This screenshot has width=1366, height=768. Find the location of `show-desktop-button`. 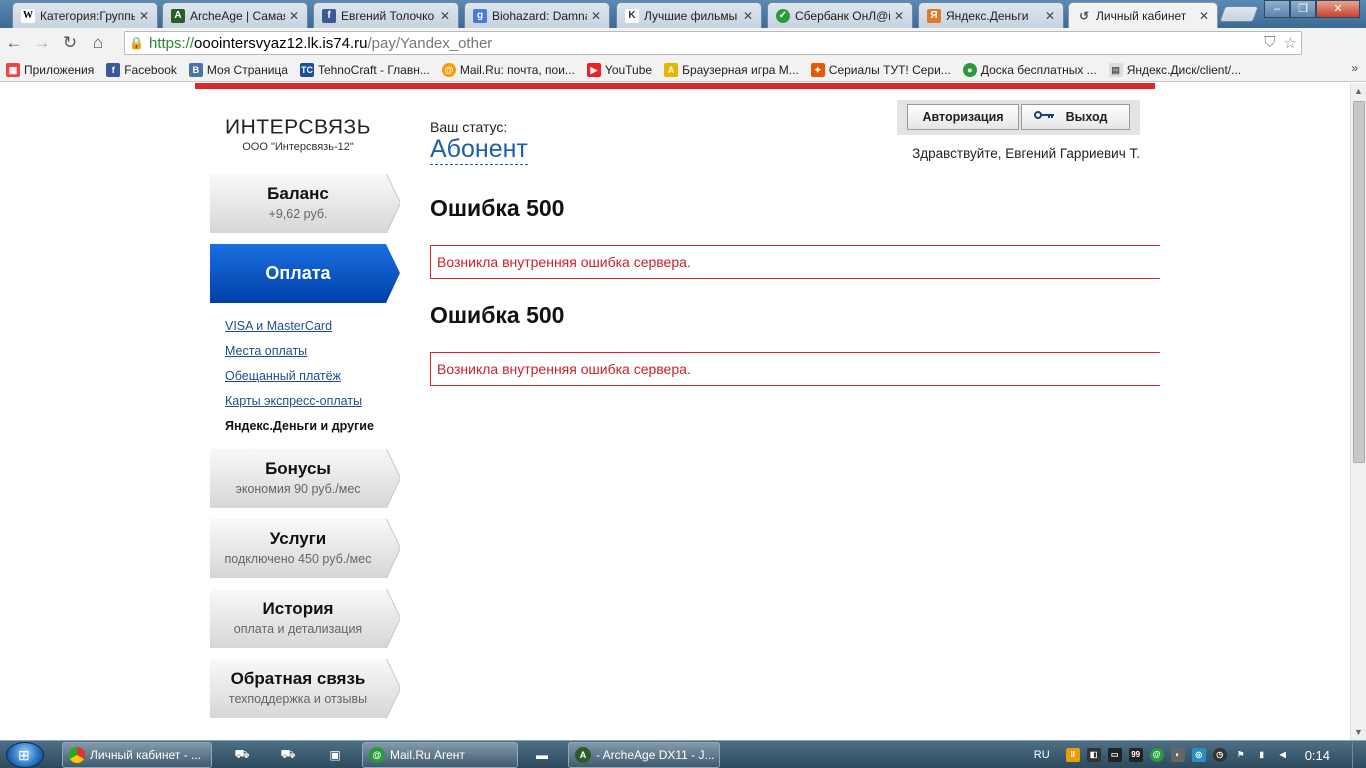

show-desktop-button is located at coordinates (1359, 754).